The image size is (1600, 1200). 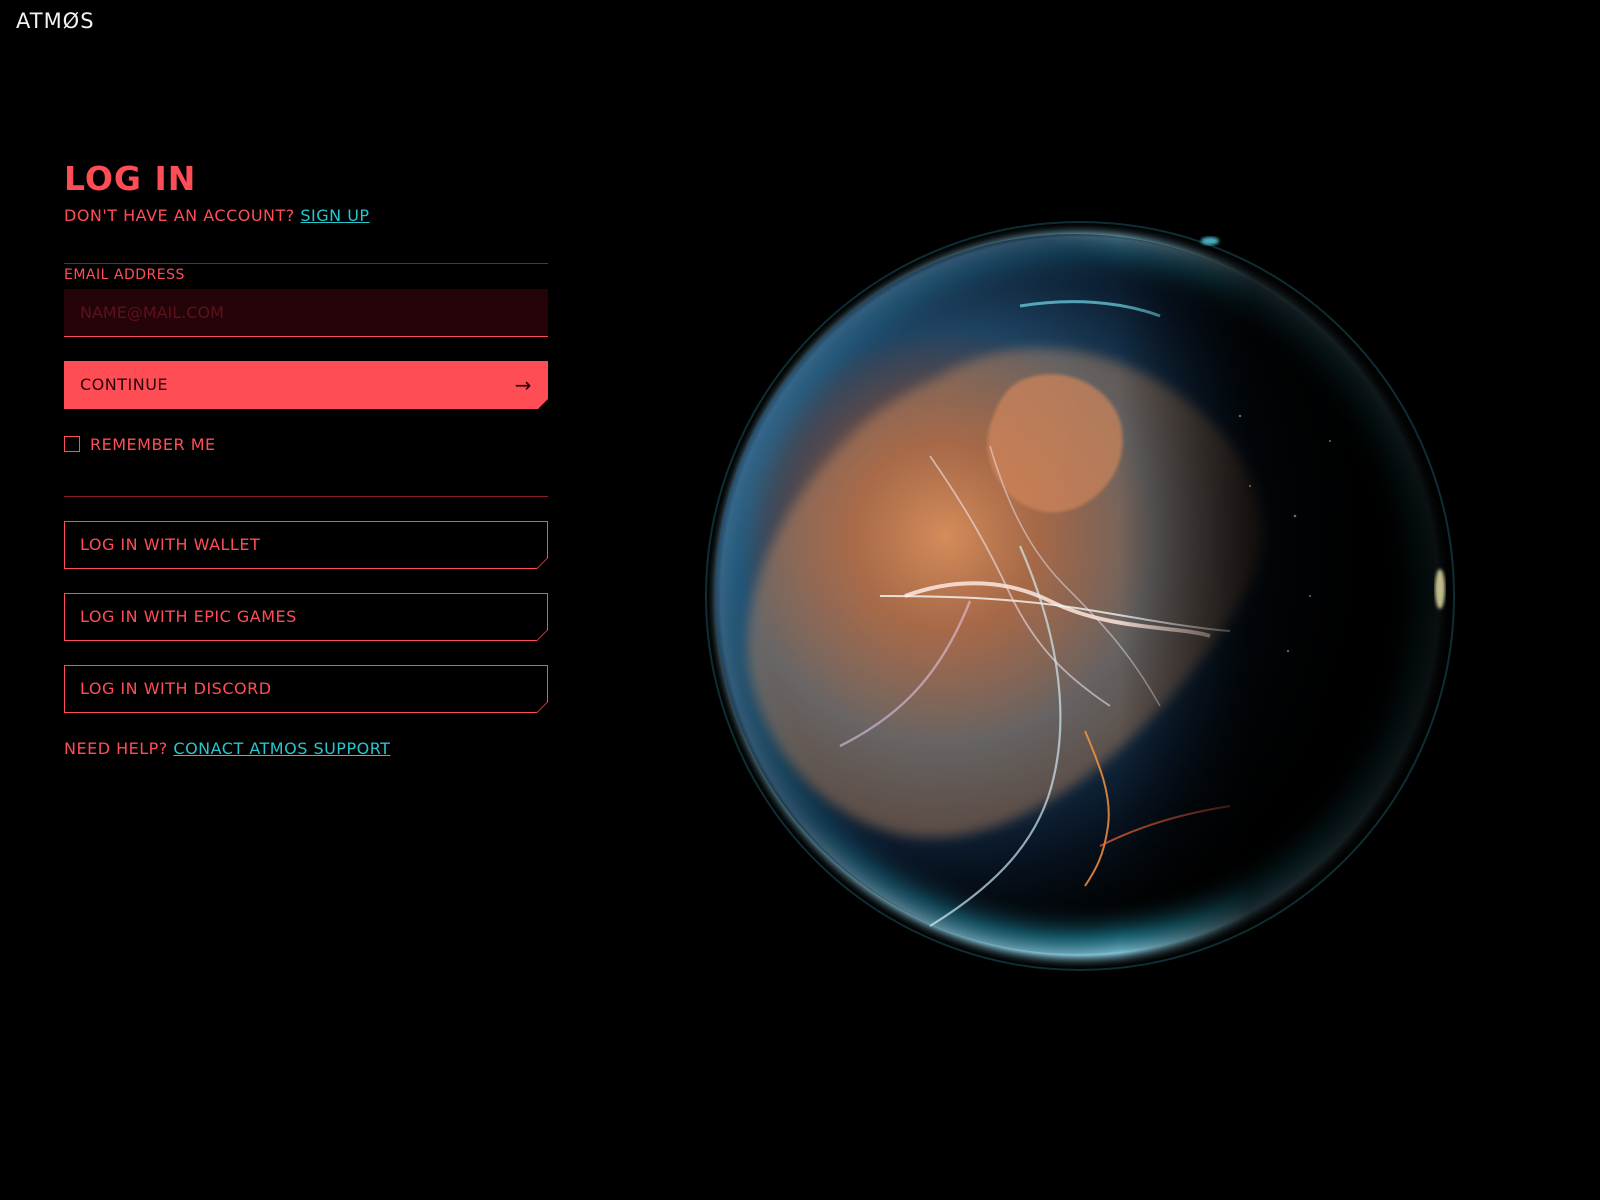 I want to click on email-field, so click(x=306, y=312).